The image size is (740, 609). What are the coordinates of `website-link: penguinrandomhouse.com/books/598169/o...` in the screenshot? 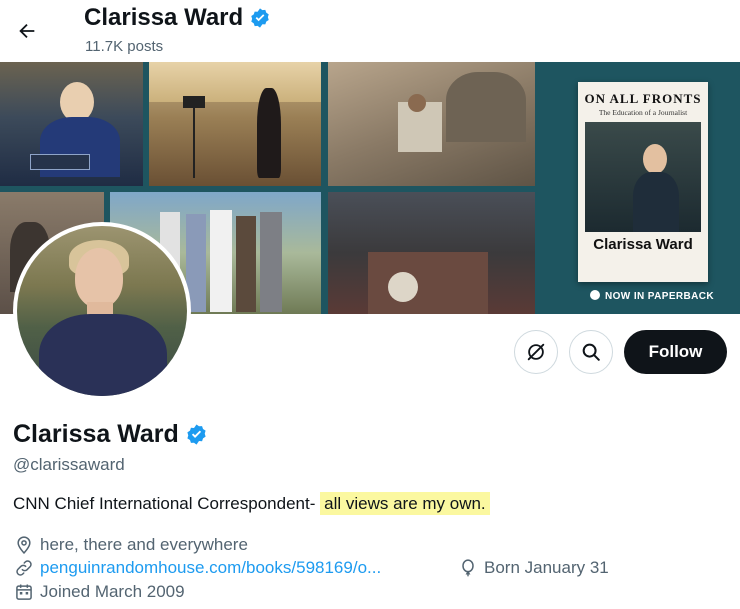 It's located at (210, 568).